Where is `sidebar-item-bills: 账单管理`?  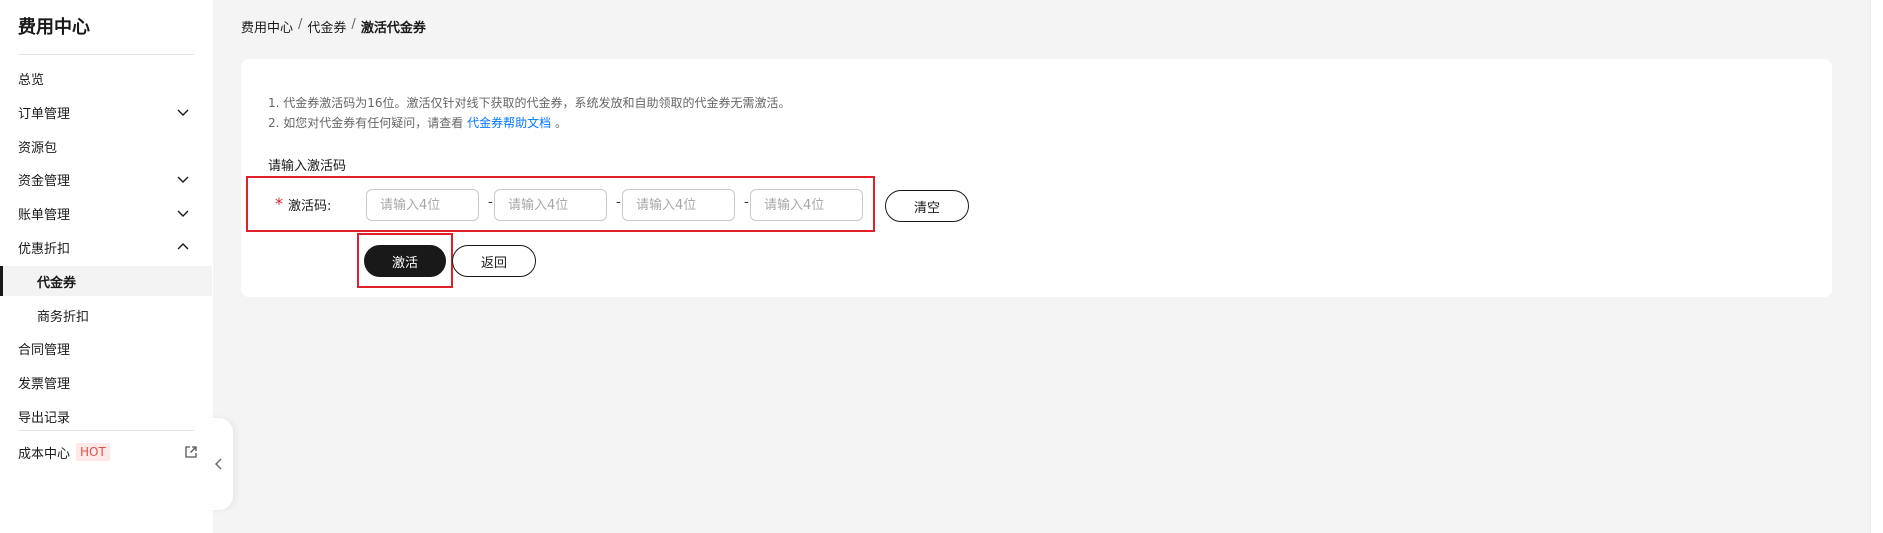 sidebar-item-bills: 账单管理 is located at coordinates (106, 213).